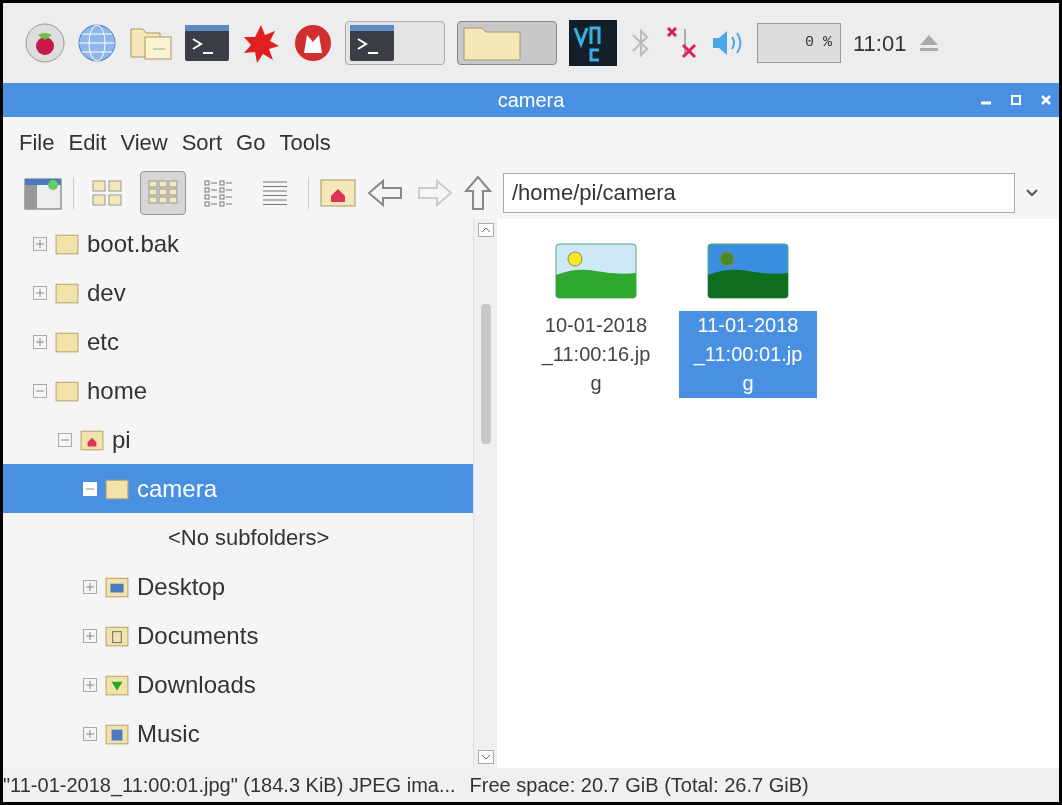 Image resolution: width=1062 pixels, height=805 pixels. I want to click on menu-item: Go, so click(251, 142).